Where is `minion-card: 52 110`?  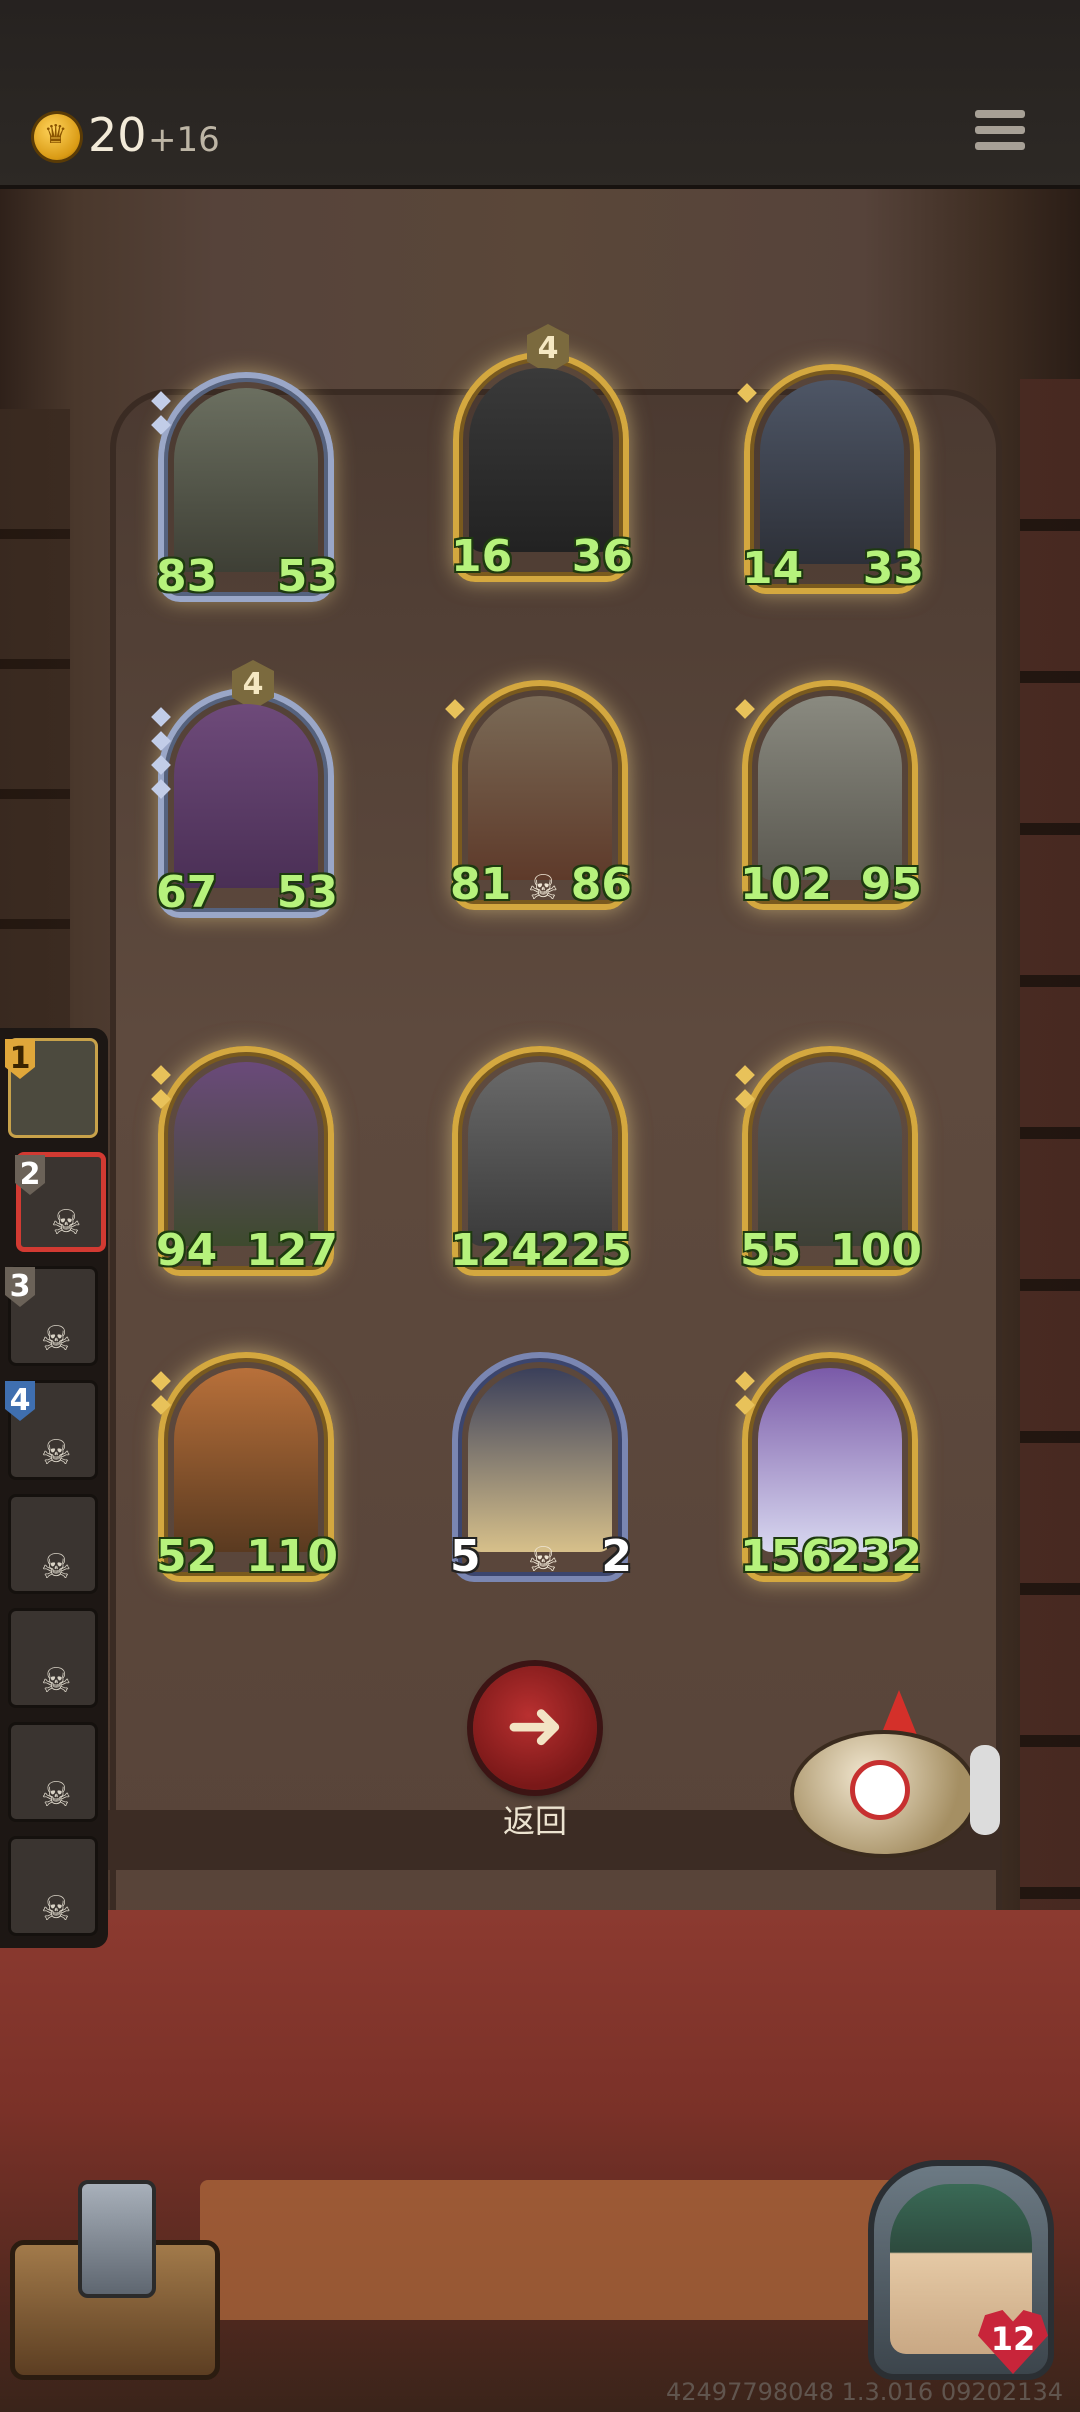 minion-card: 52 110 is located at coordinates (244, 1467).